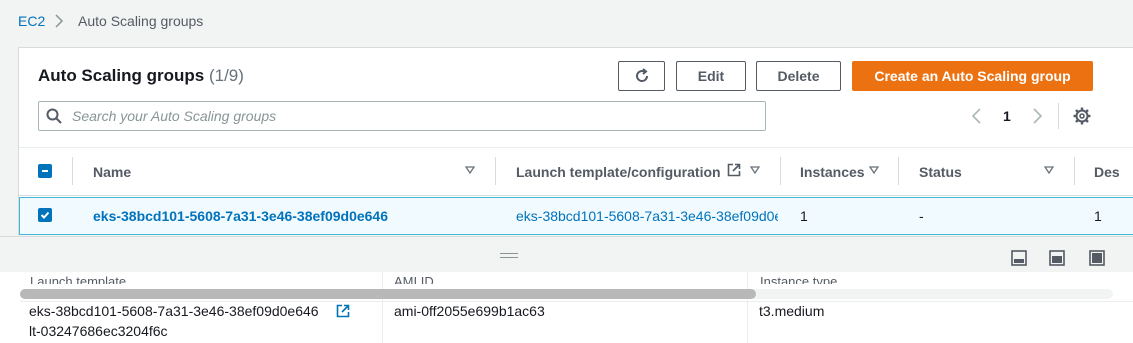 The height and width of the screenshot is (343, 1133). Describe the element at coordinates (112, 172) in the screenshot. I see `column-header-name: Name` at that location.